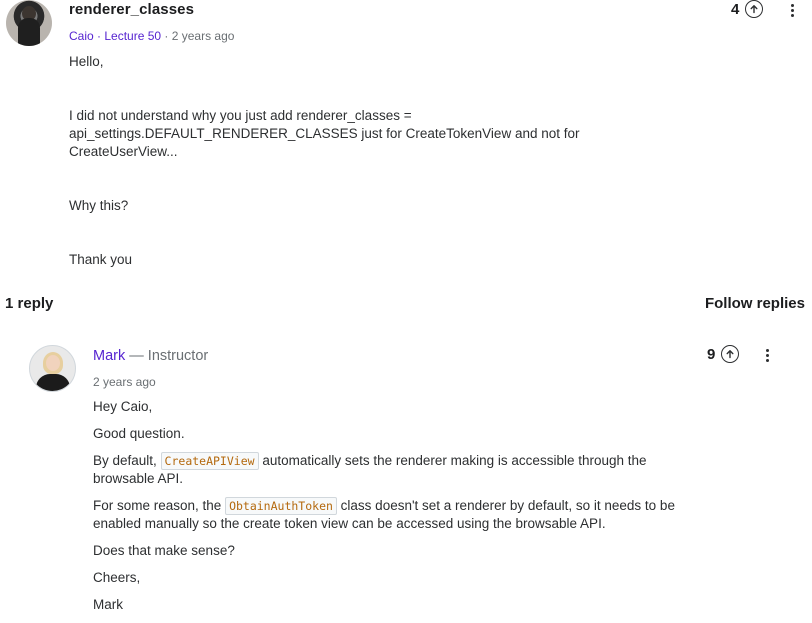  Describe the element at coordinates (159, 505) in the screenshot. I see `text: For some reason, the` at that location.